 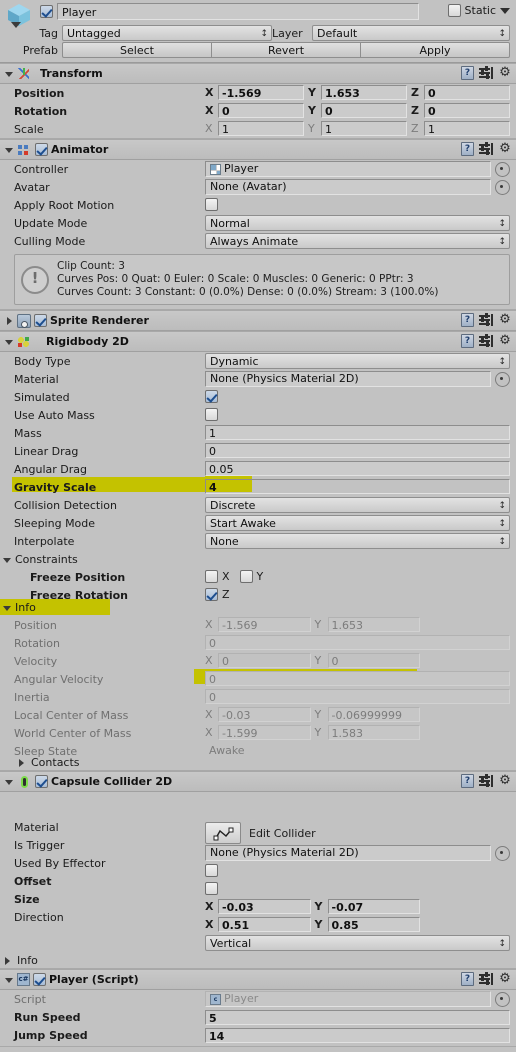 I want to click on rb-material-object-picker-icon, so click(x=502, y=379).